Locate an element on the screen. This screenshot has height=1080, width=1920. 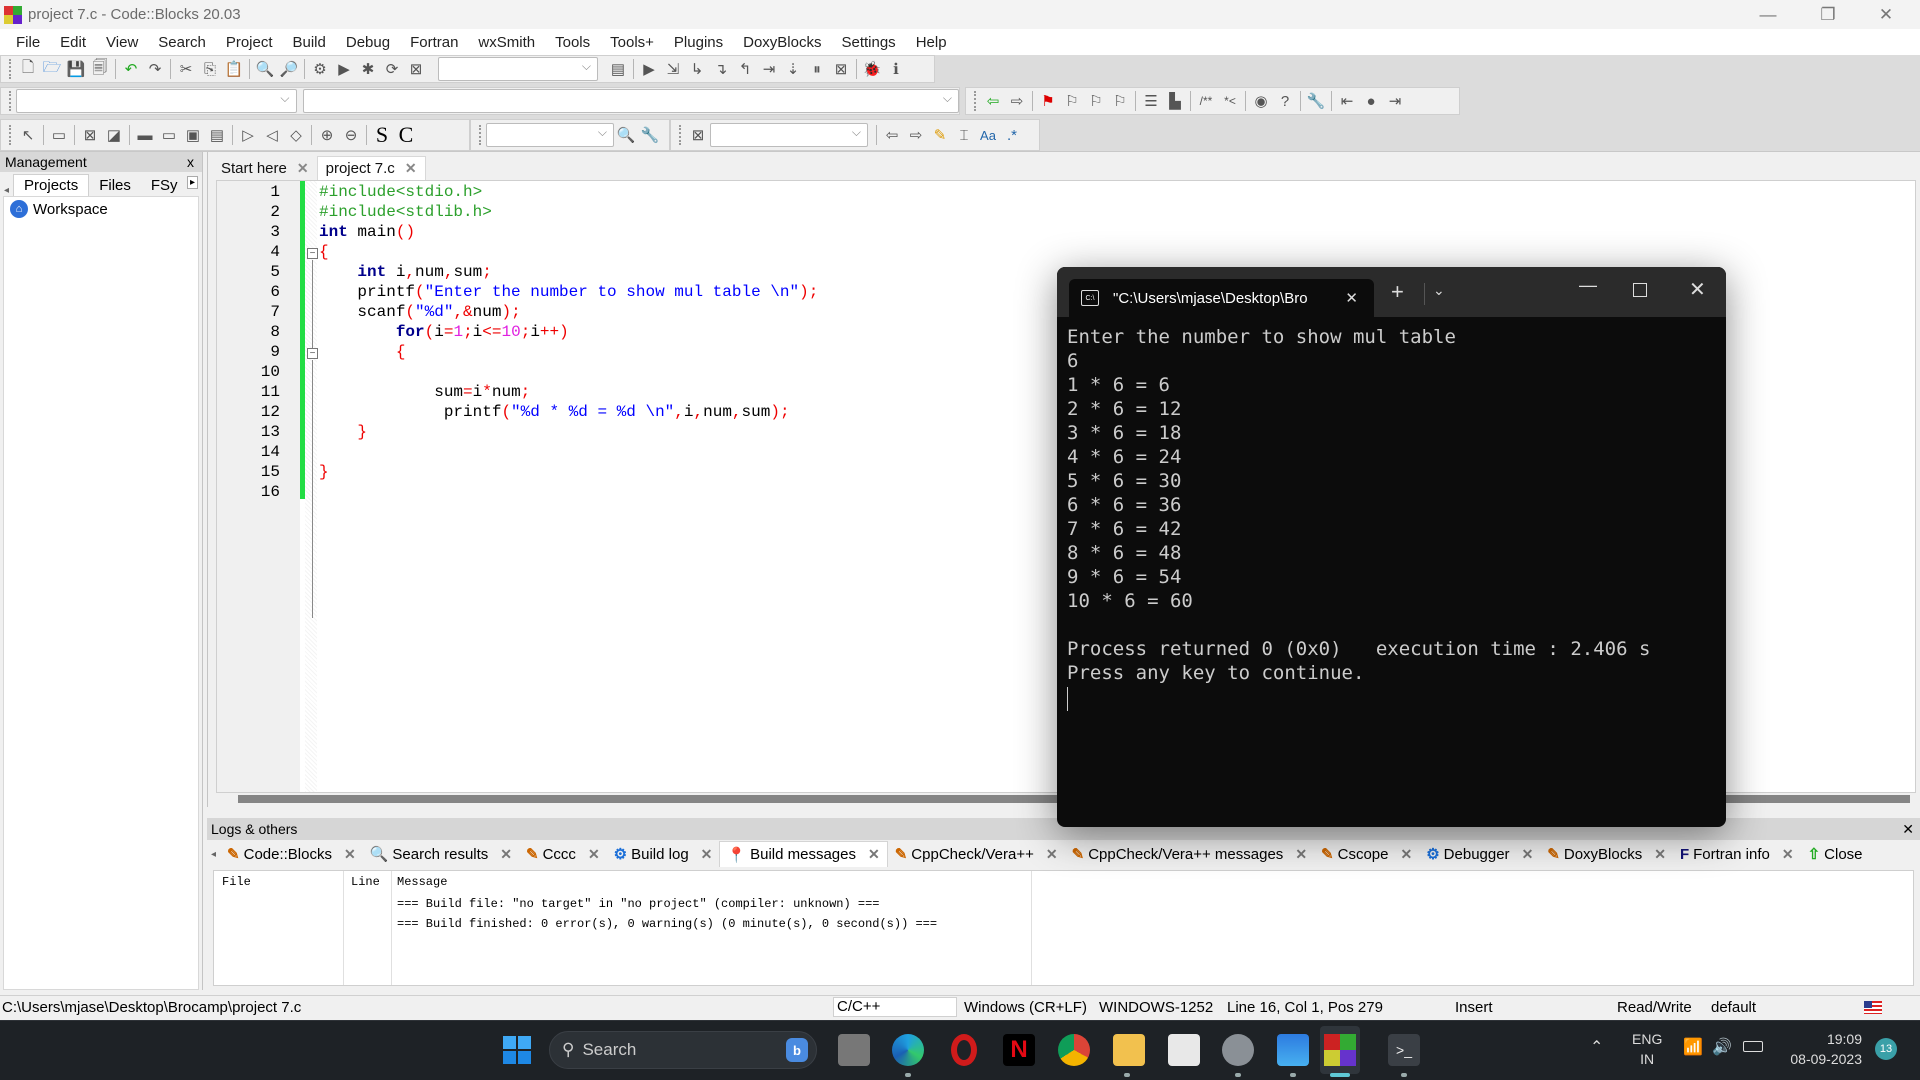
bing-icon: b is located at coordinates (797, 1050).